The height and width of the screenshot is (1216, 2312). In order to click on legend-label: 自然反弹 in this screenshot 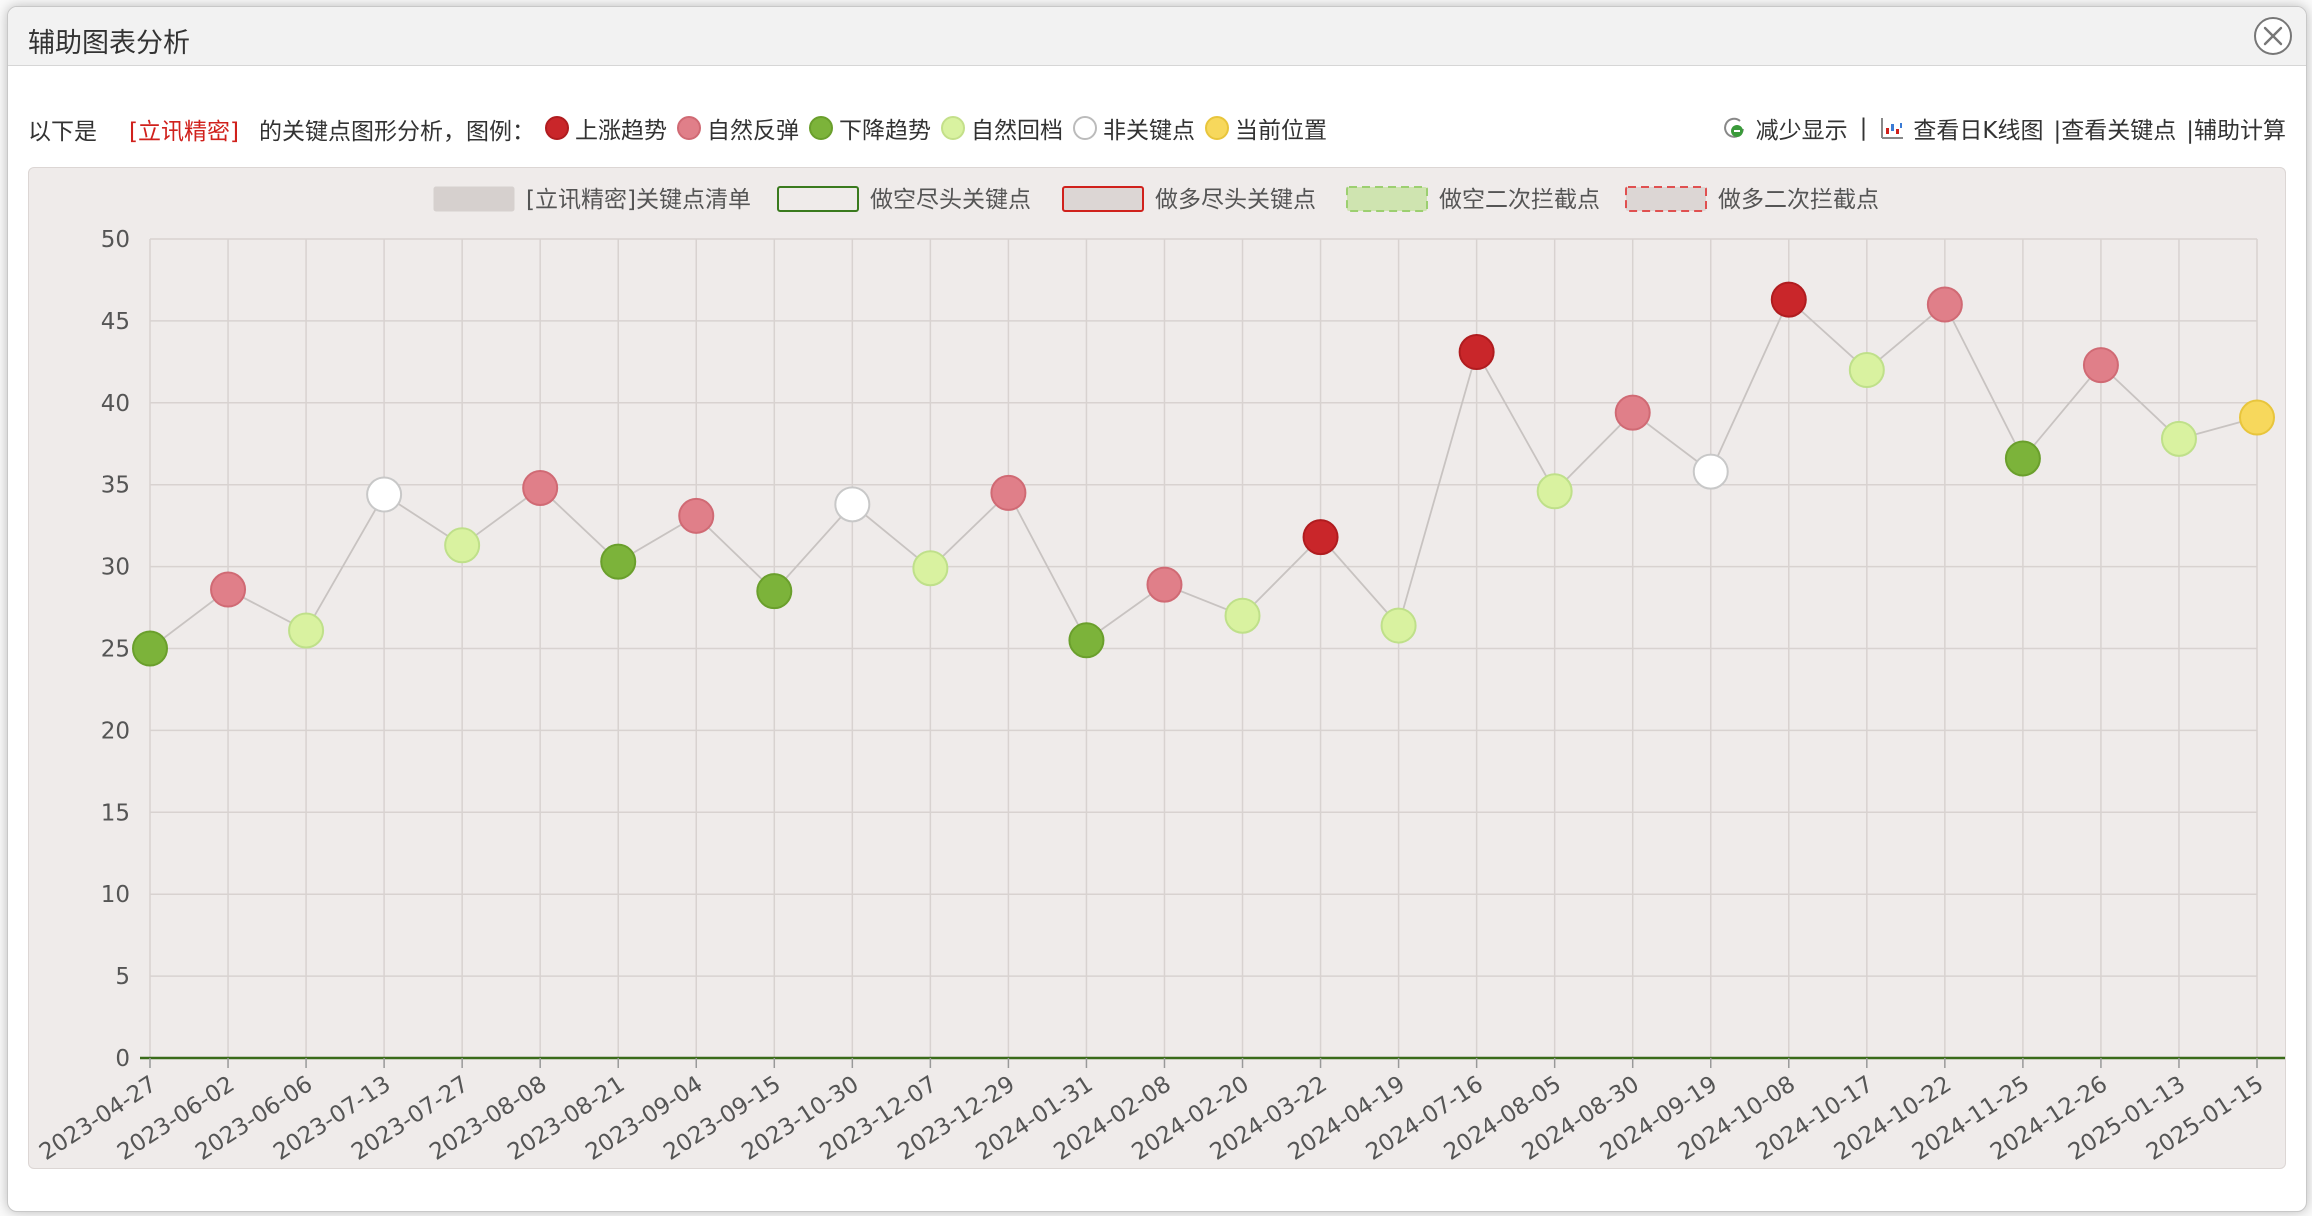, I will do `click(752, 131)`.